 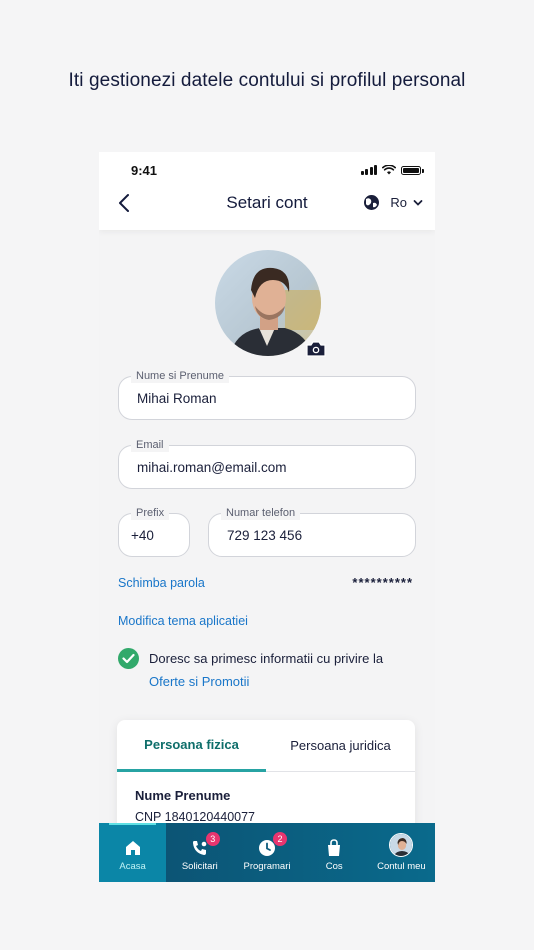 What do you see at coordinates (316, 349) in the screenshot?
I see `camera-icon` at bounding box center [316, 349].